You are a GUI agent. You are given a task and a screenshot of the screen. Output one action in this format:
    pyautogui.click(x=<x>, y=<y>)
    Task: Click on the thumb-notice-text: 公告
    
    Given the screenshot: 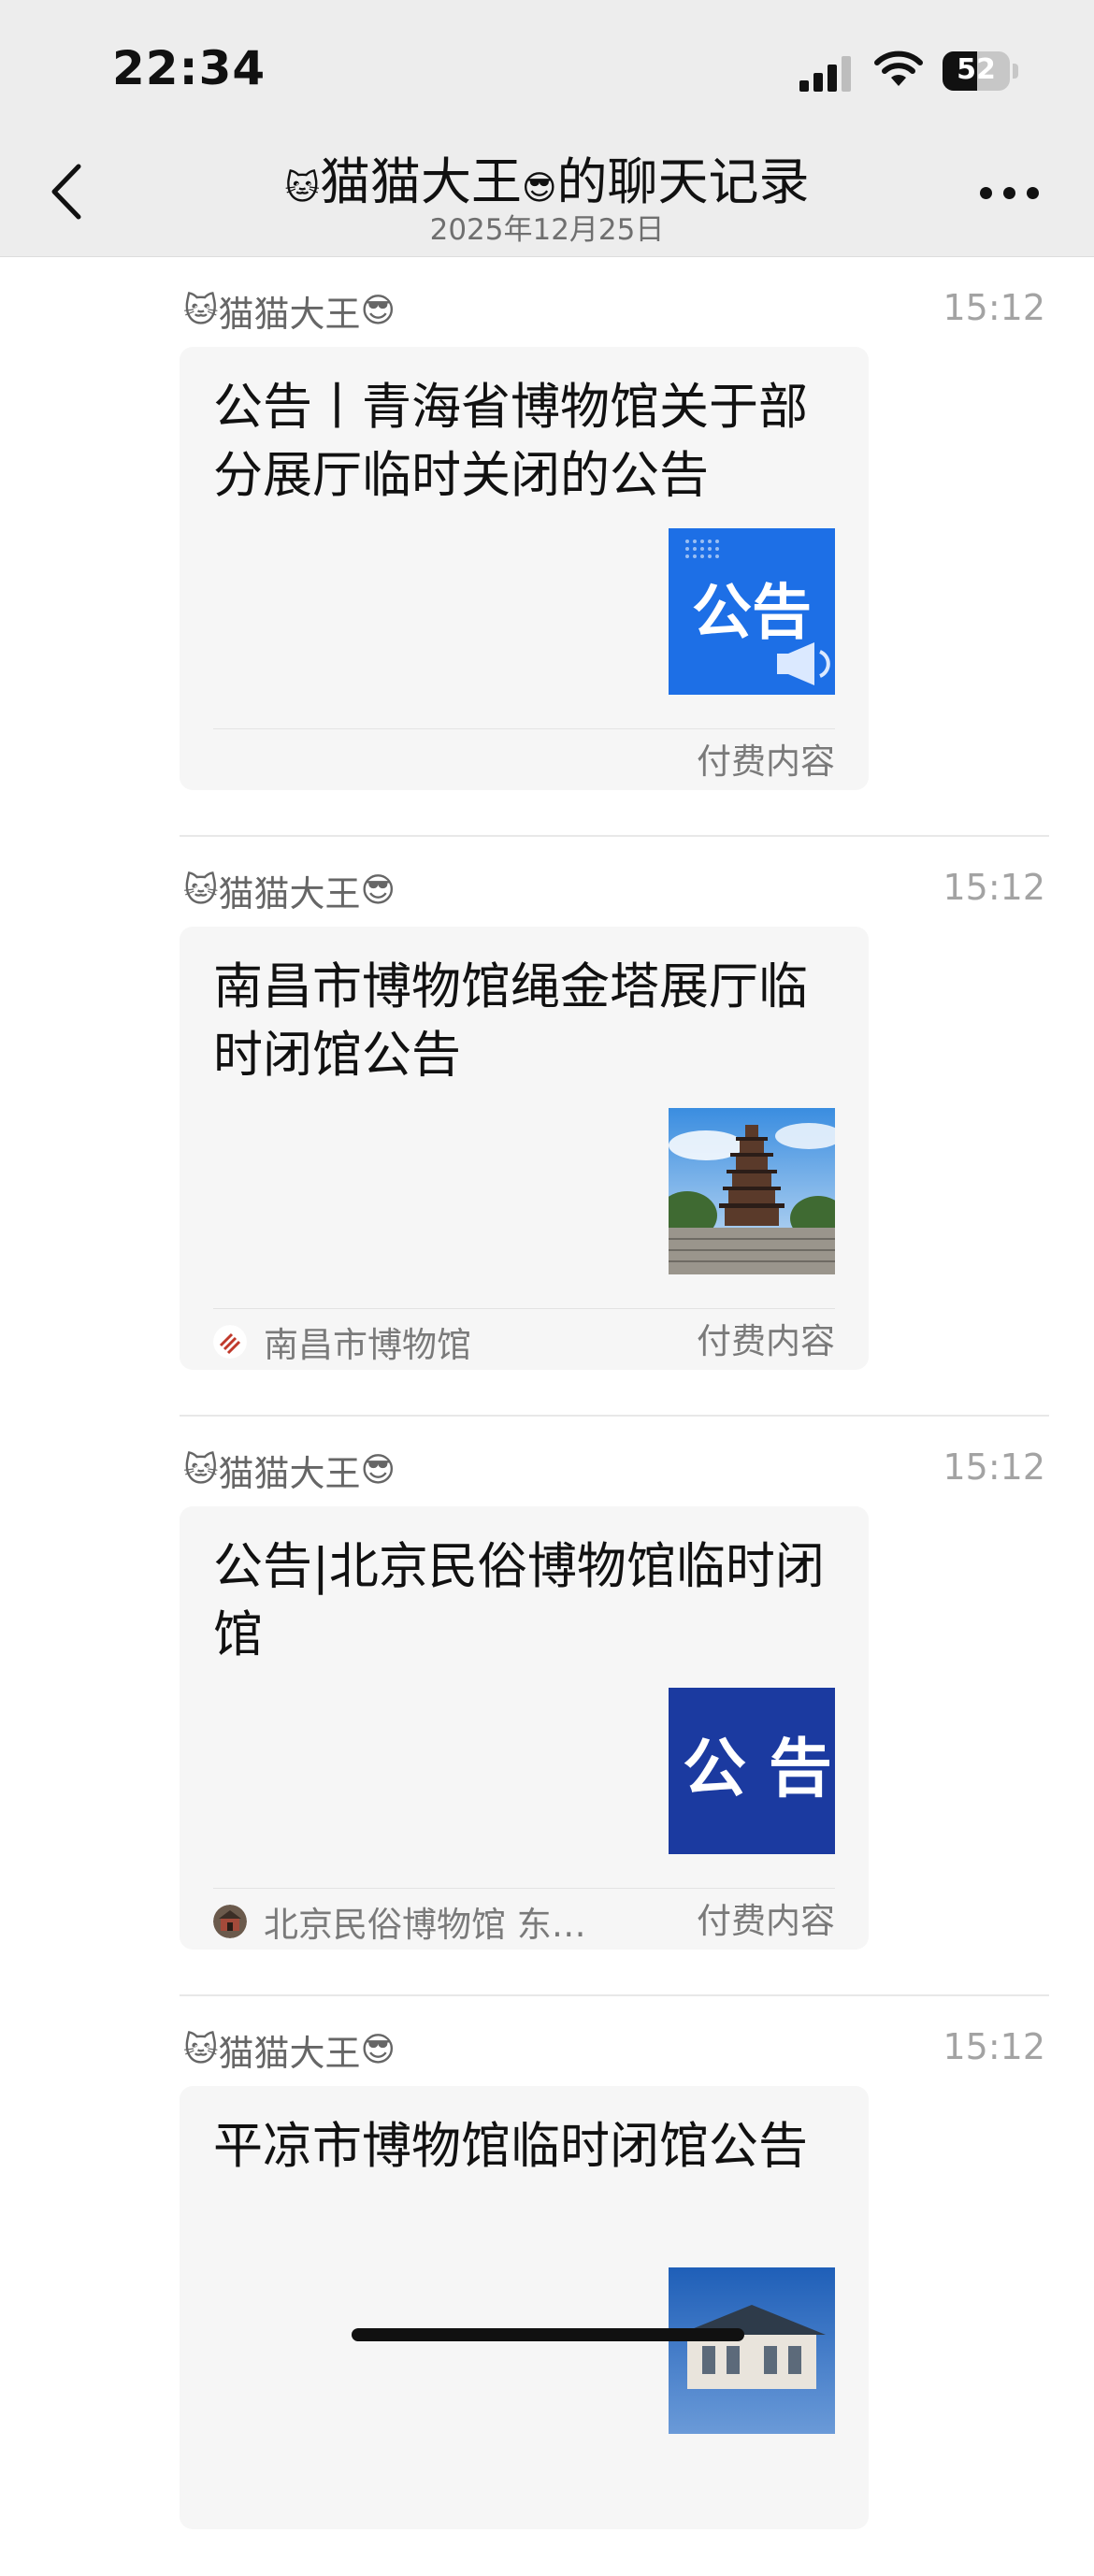 What is the action you would take?
    pyautogui.click(x=752, y=613)
    